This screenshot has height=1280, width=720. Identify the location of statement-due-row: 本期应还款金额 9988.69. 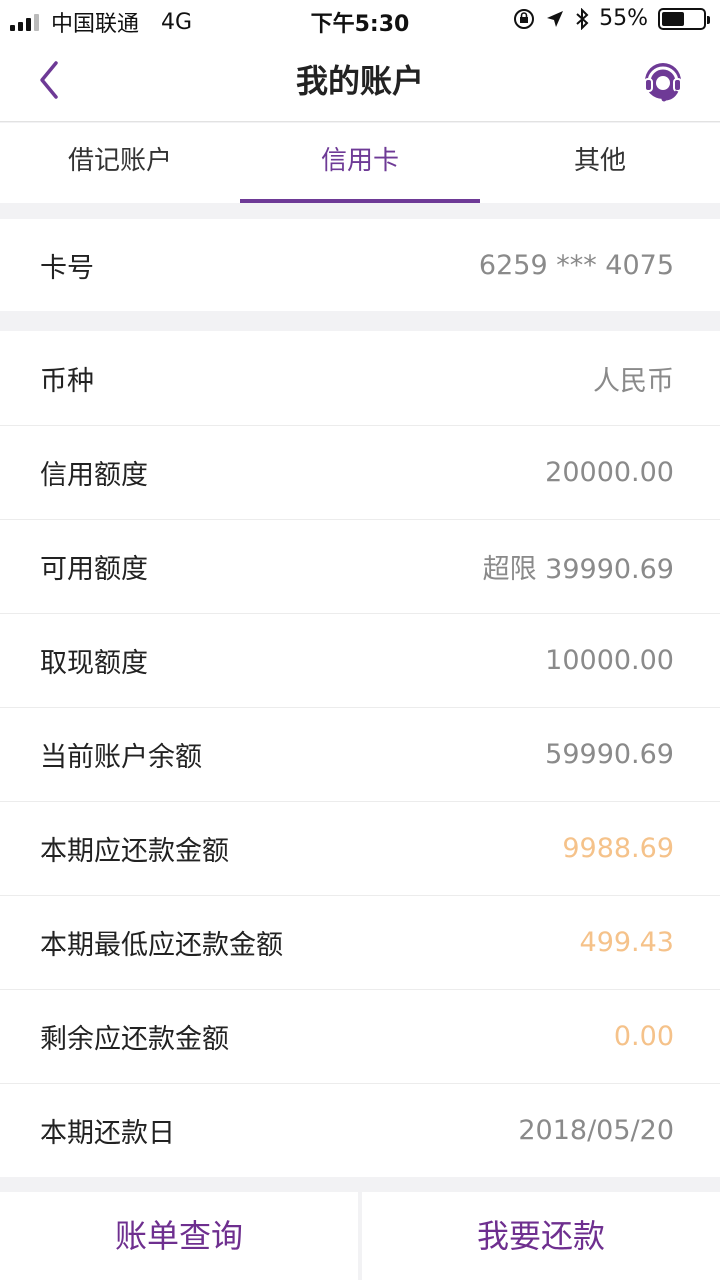
(360, 848).